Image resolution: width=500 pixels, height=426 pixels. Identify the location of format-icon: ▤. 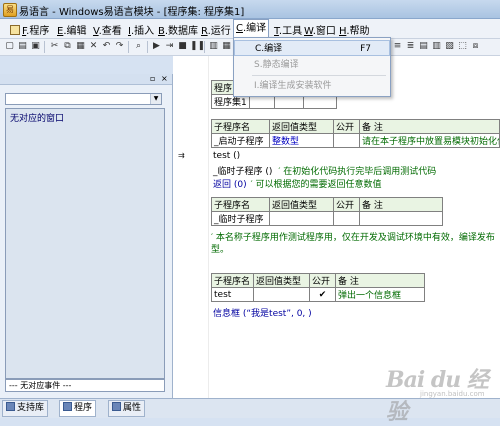
(423, 46).